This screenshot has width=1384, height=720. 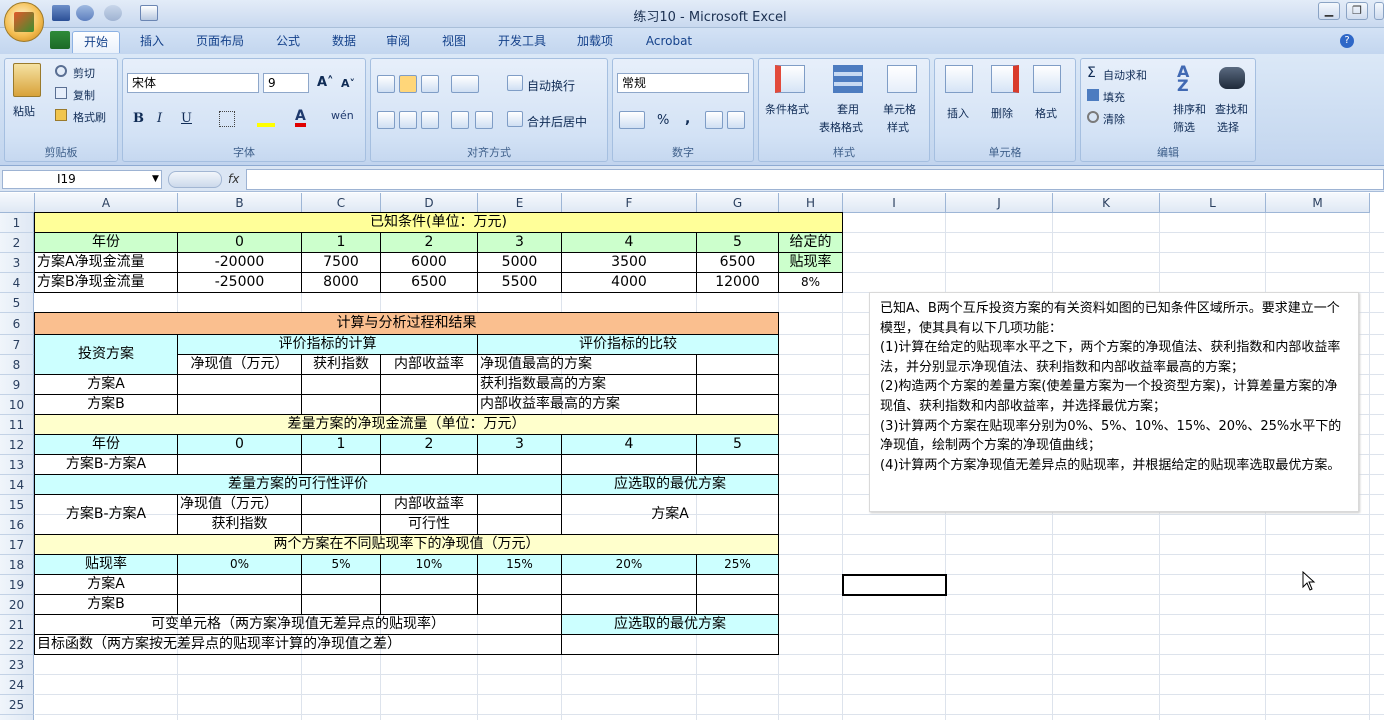 What do you see at coordinates (106, 203) in the screenshot?
I see `column-header: A` at bounding box center [106, 203].